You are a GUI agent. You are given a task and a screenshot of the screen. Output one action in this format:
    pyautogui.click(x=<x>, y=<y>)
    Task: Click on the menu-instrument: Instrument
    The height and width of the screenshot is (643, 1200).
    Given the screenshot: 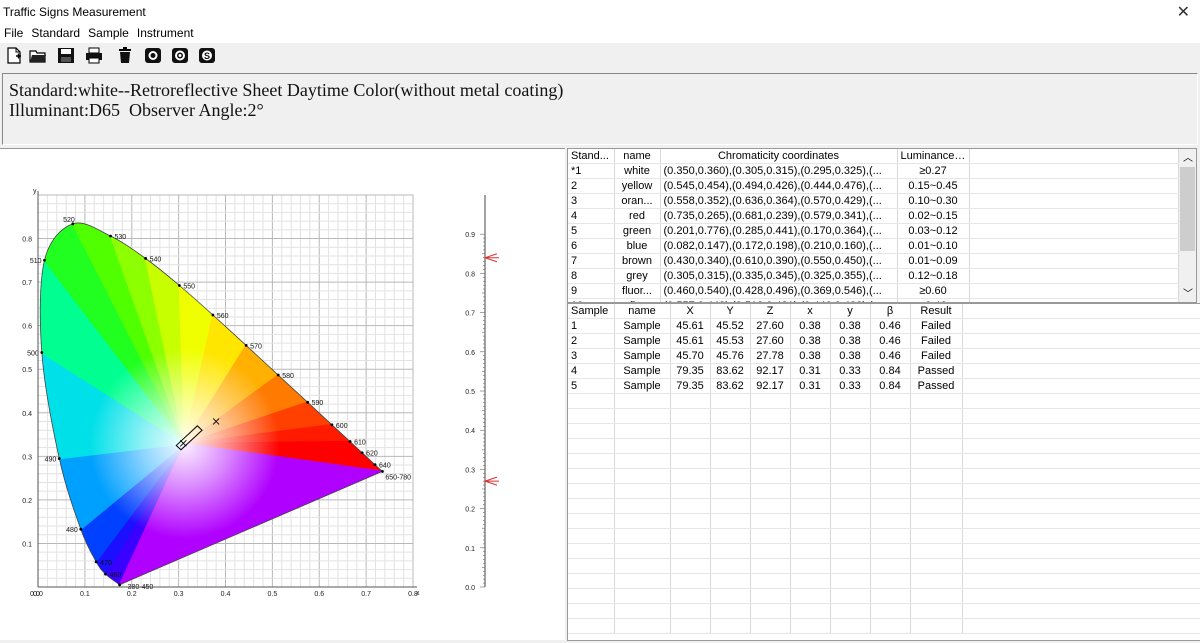 What is the action you would take?
    pyautogui.click(x=165, y=33)
    